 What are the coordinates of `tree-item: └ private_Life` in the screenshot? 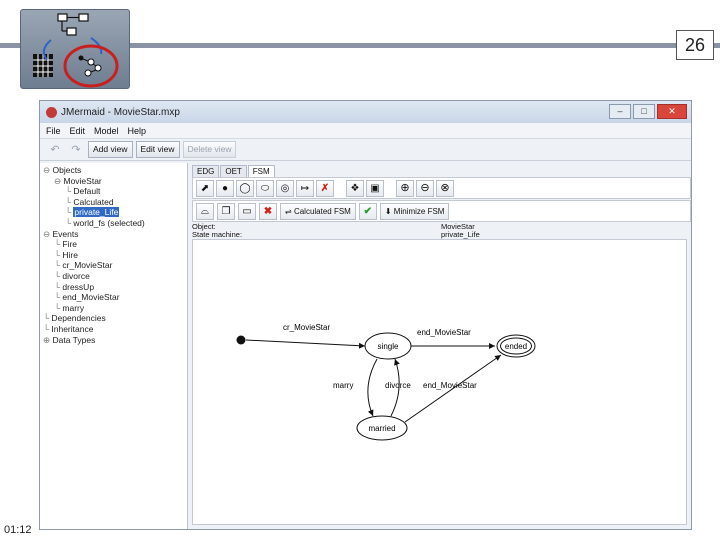 It's located at (113, 212).